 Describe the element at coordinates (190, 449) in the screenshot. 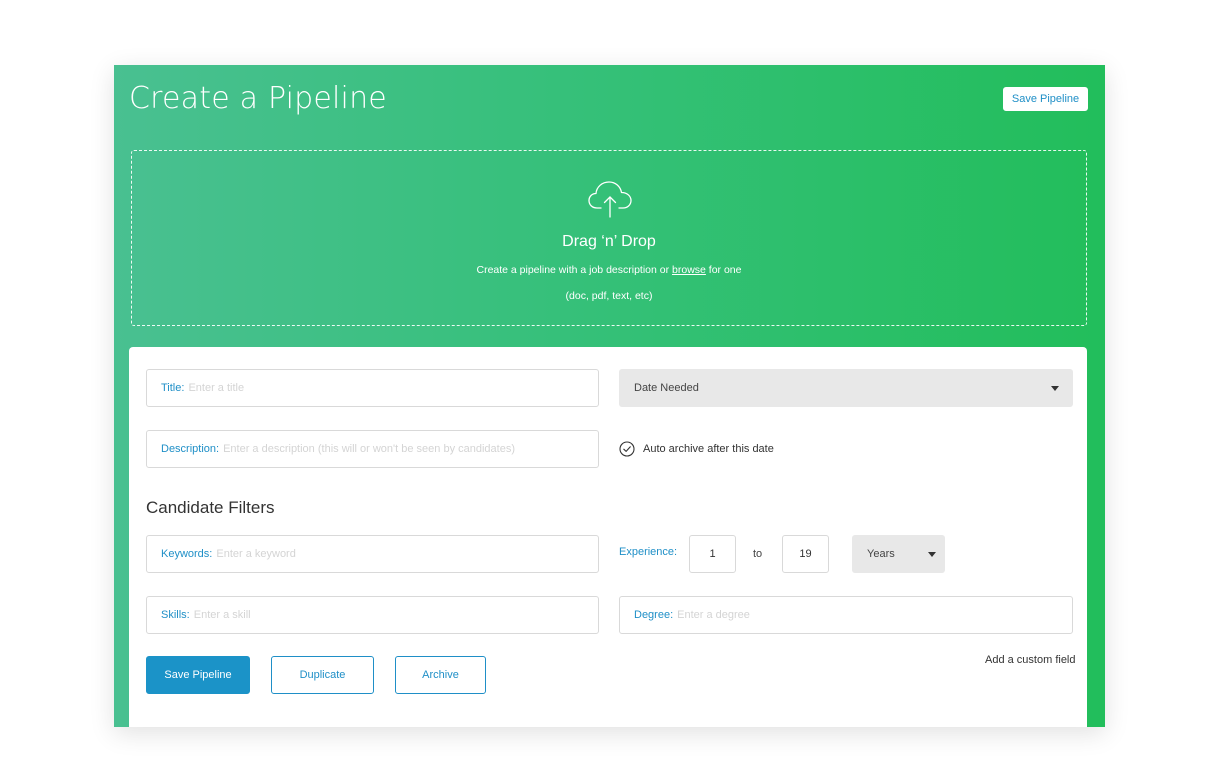

I see `description-label: Description:` at that location.